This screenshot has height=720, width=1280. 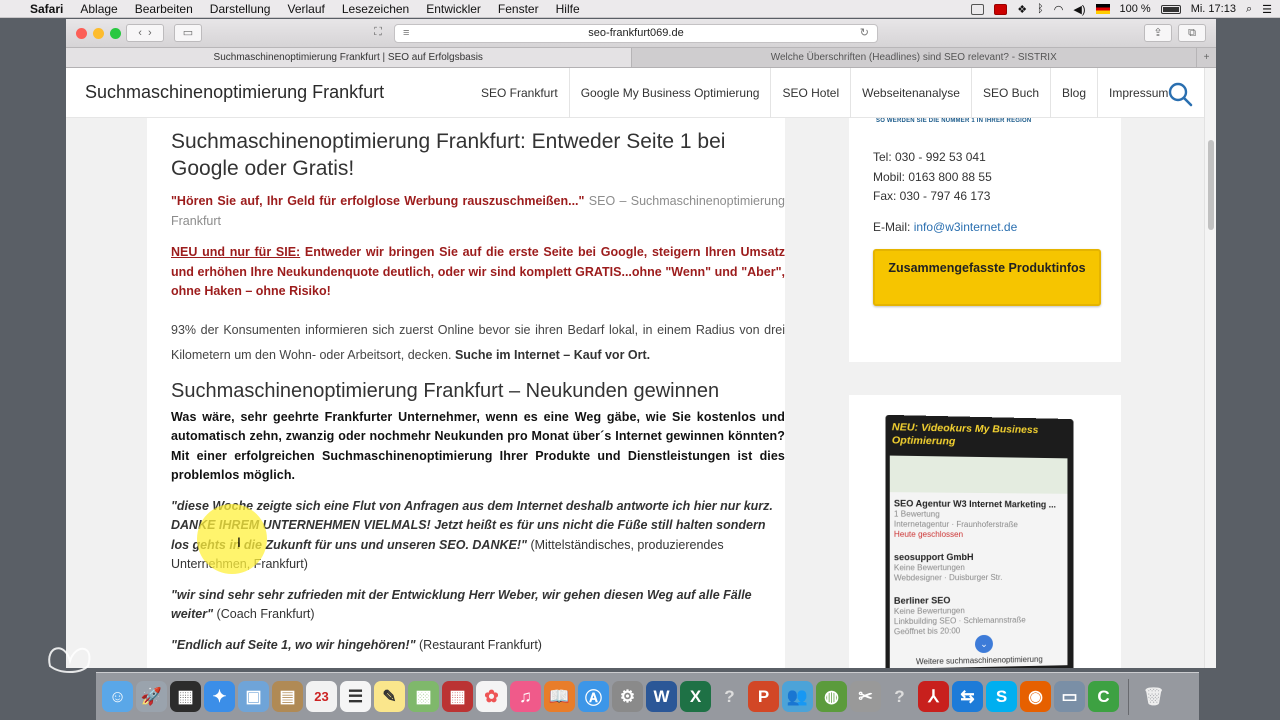 What do you see at coordinates (115, 33) in the screenshot?
I see `zoom-window-button` at bounding box center [115, 33].